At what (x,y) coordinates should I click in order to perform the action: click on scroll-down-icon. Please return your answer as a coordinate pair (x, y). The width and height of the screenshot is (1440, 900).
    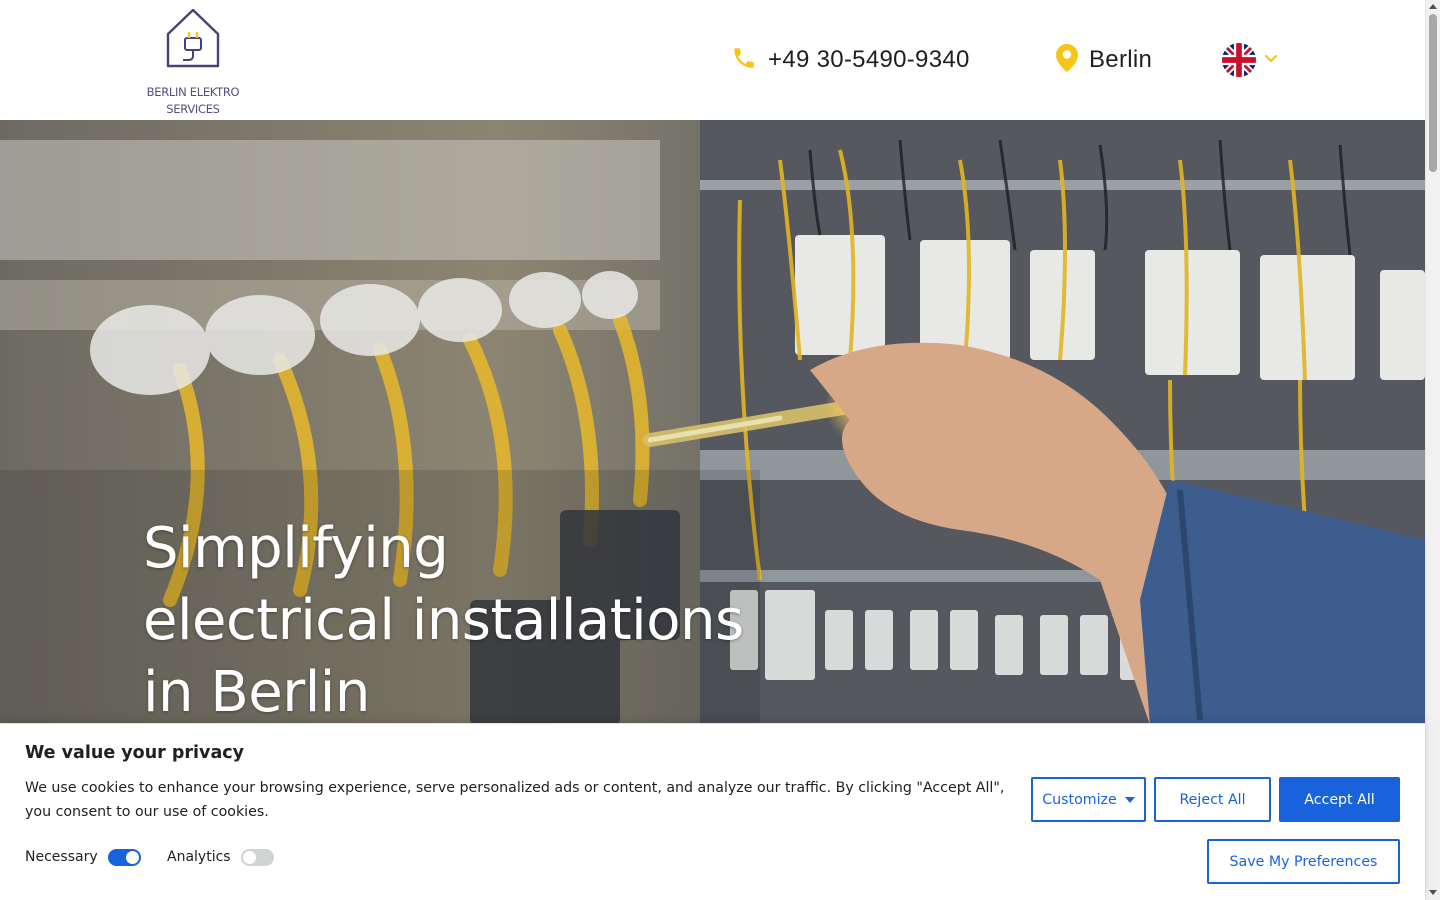
    Looking at the image, I should click on (1433, 892).